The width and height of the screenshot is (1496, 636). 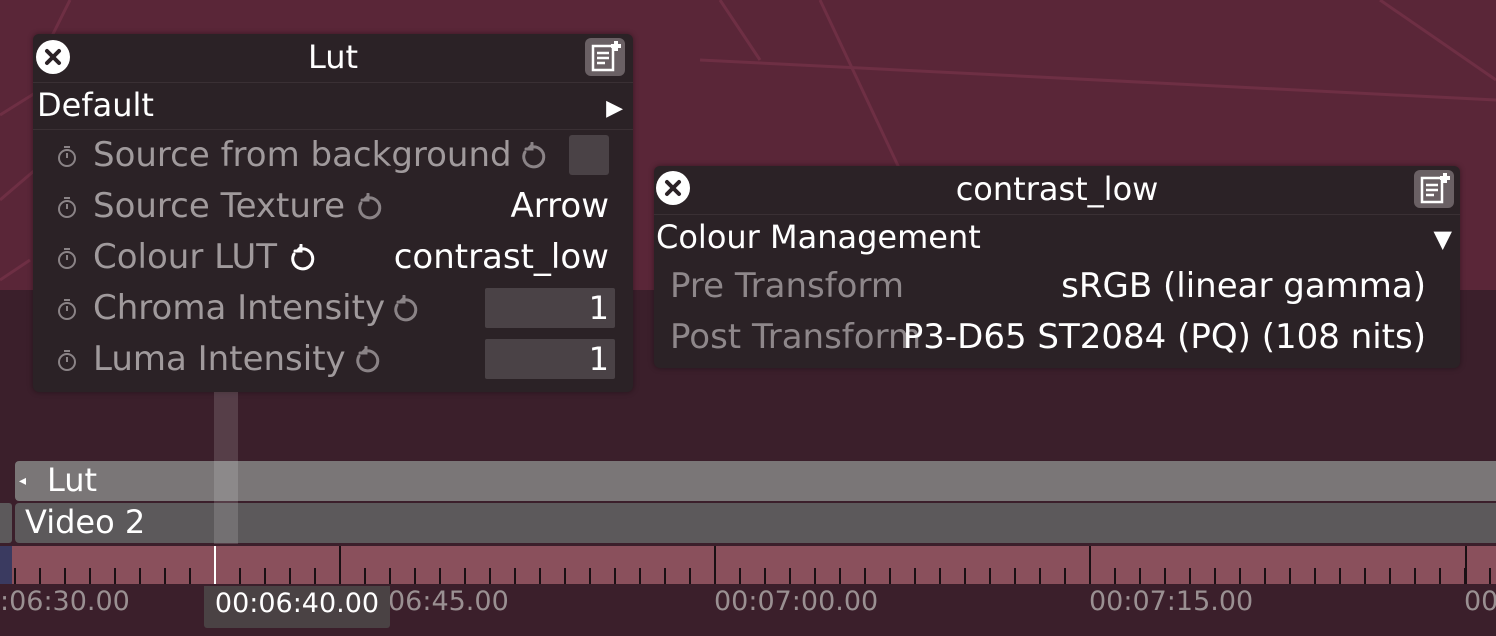 What do you see at coordinates (1057, 238) in the screenshot?
I see `section-colour-management: Colour Management ▼` at bounding box center [1057, 238].